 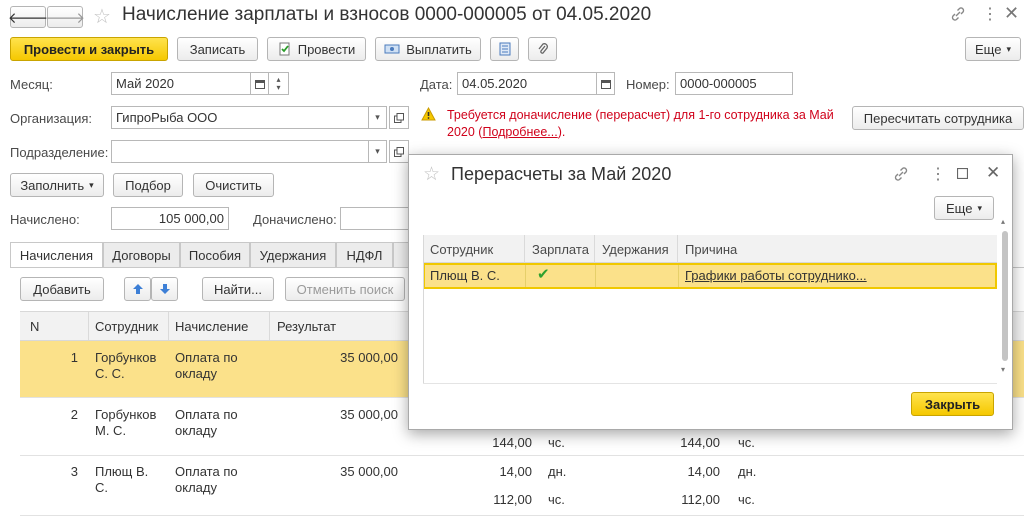 I want to click on employee-name: Горбунков М. С., so click(x=125, y=423).